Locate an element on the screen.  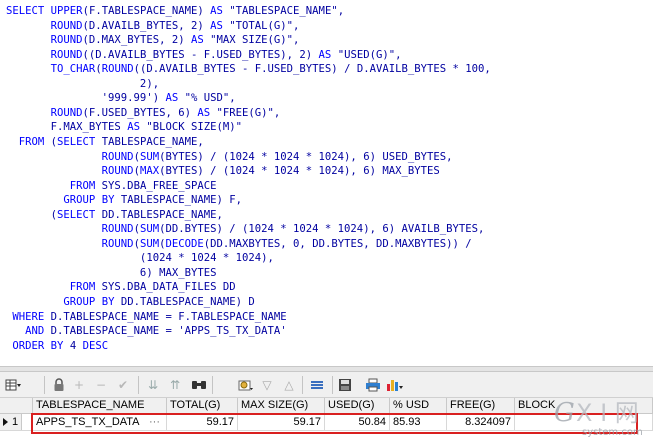
code-line: F.MAX_BYTES AS "BLOCK SIZE(M)" is located at coordinates (124, 127).